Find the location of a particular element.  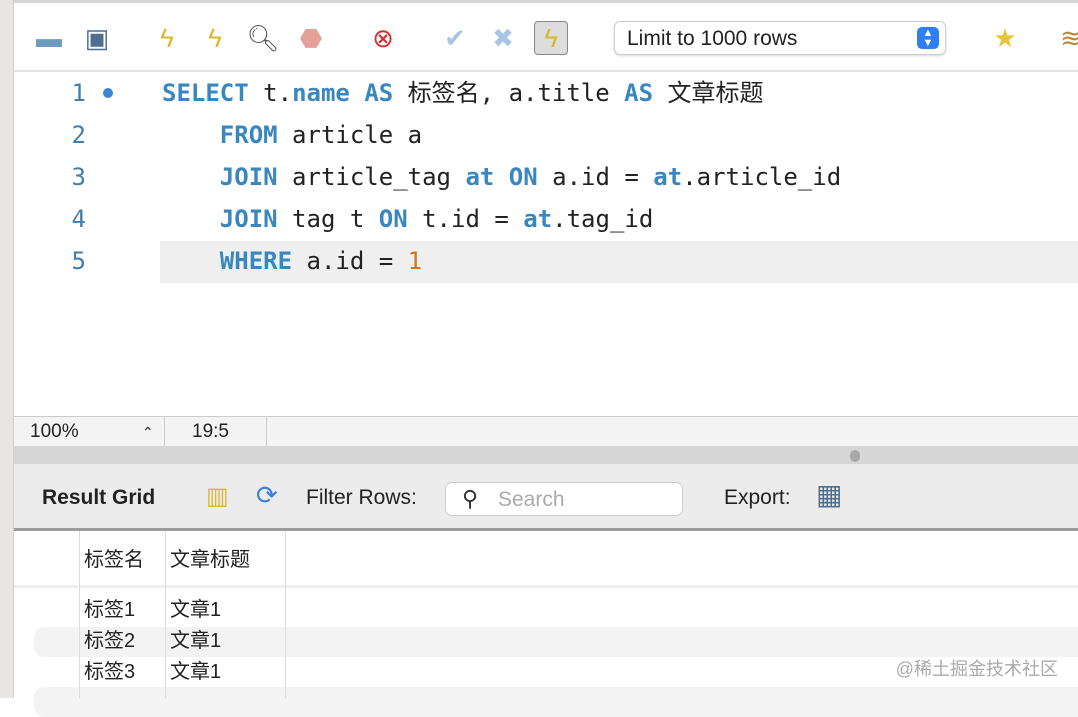

filter-search-input: ⚲ Search is located at coordinates (564, 499).